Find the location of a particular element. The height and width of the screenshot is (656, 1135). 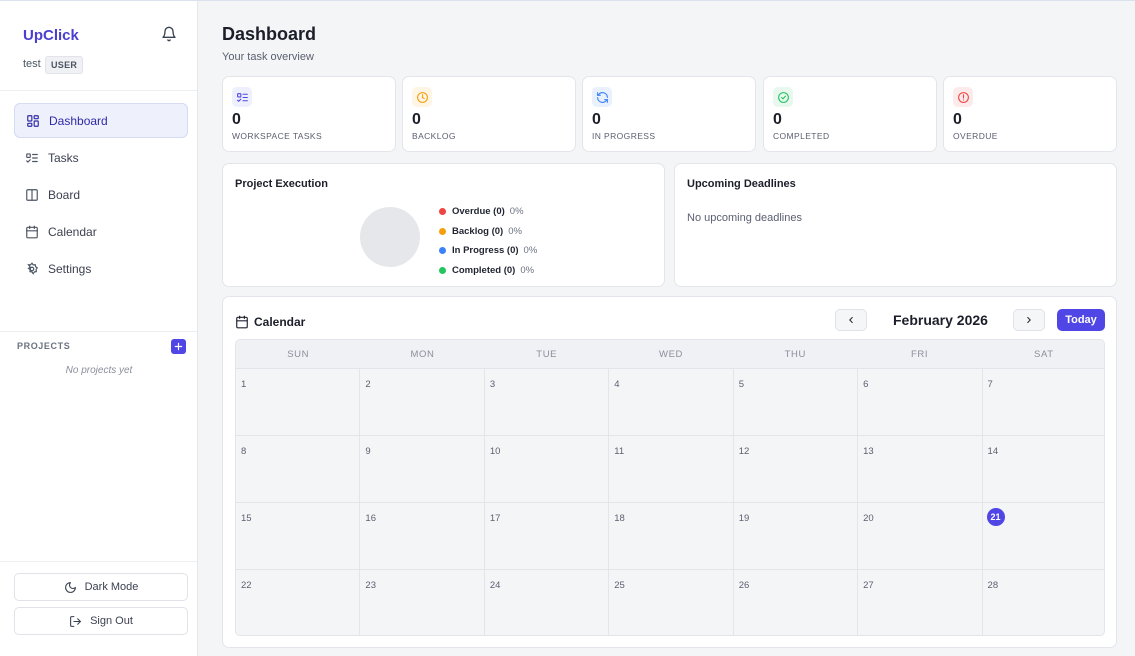

calendar-day: 6 is located at coordinates (920, 402).